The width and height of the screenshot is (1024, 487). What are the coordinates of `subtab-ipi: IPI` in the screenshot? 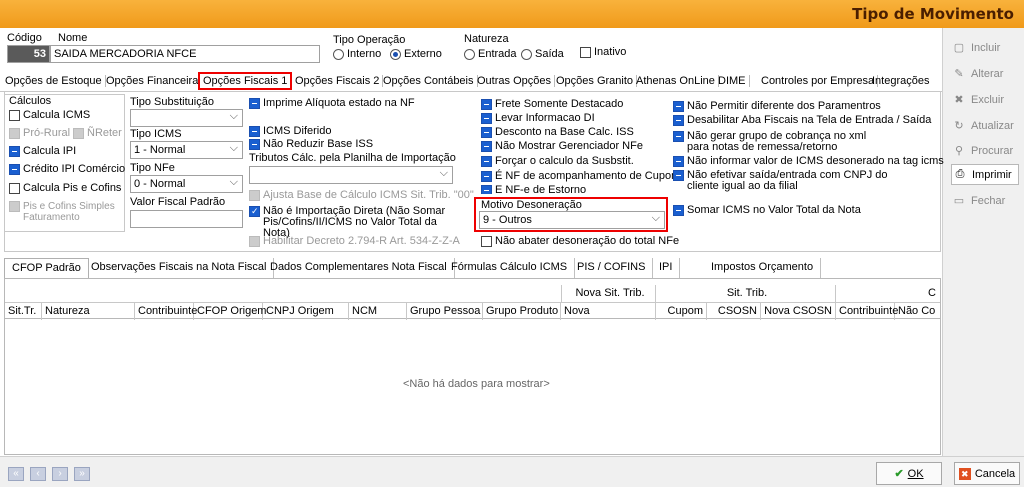 It's located at (666, 268).